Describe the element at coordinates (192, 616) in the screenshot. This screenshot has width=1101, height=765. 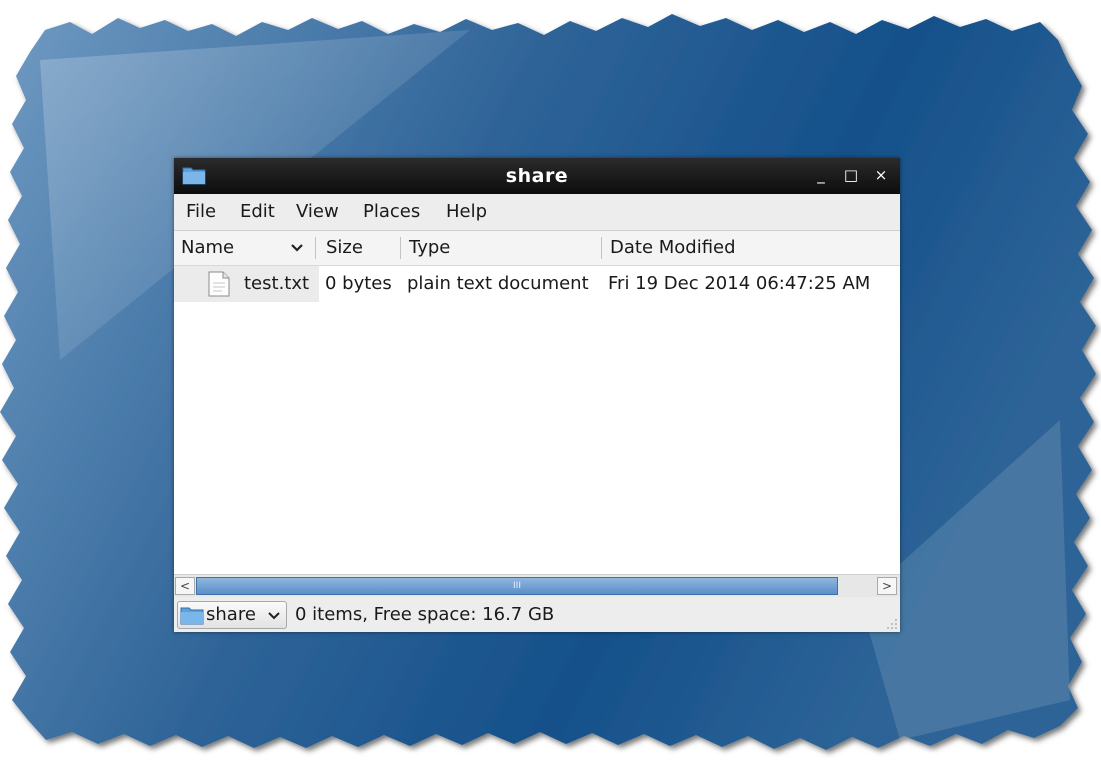
I see `folder-icon` at that location.